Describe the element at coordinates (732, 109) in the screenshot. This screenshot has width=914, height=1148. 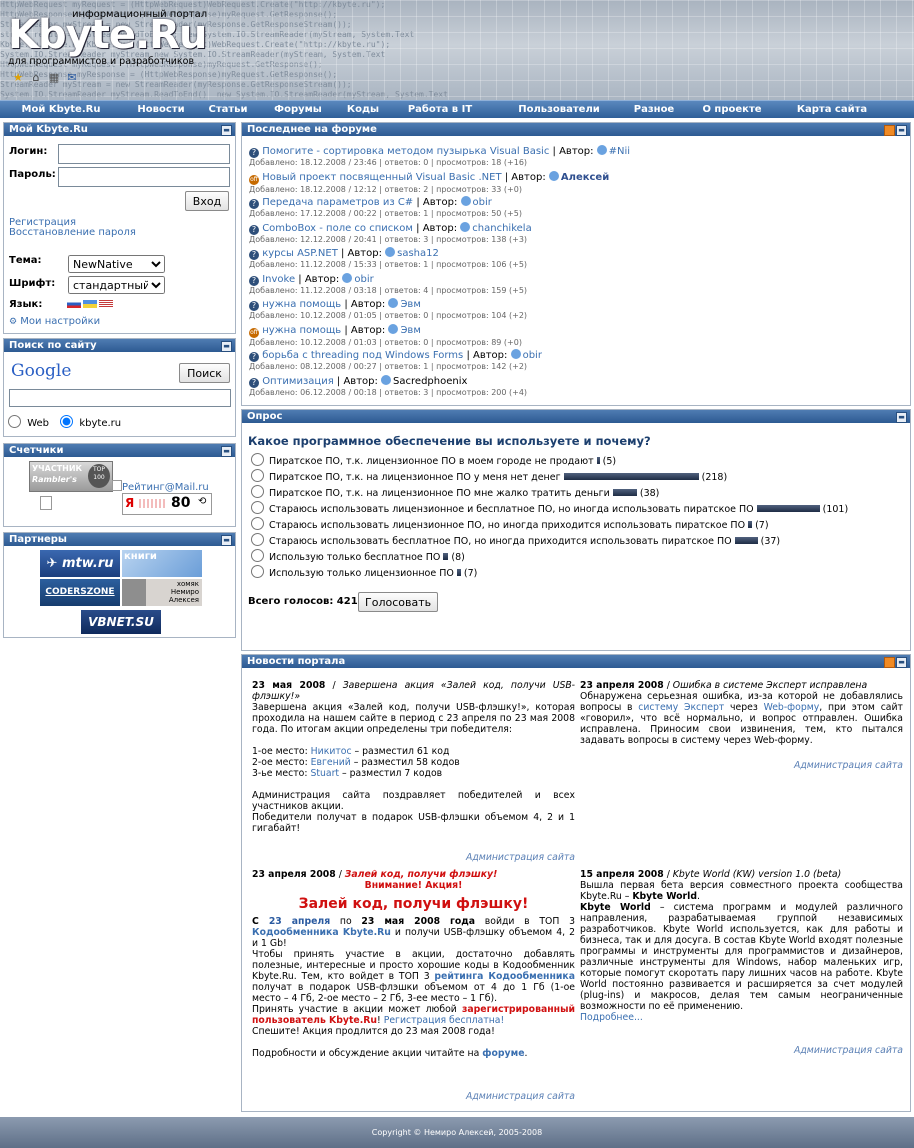
I see `nav-item-about: О проекте` at that location.